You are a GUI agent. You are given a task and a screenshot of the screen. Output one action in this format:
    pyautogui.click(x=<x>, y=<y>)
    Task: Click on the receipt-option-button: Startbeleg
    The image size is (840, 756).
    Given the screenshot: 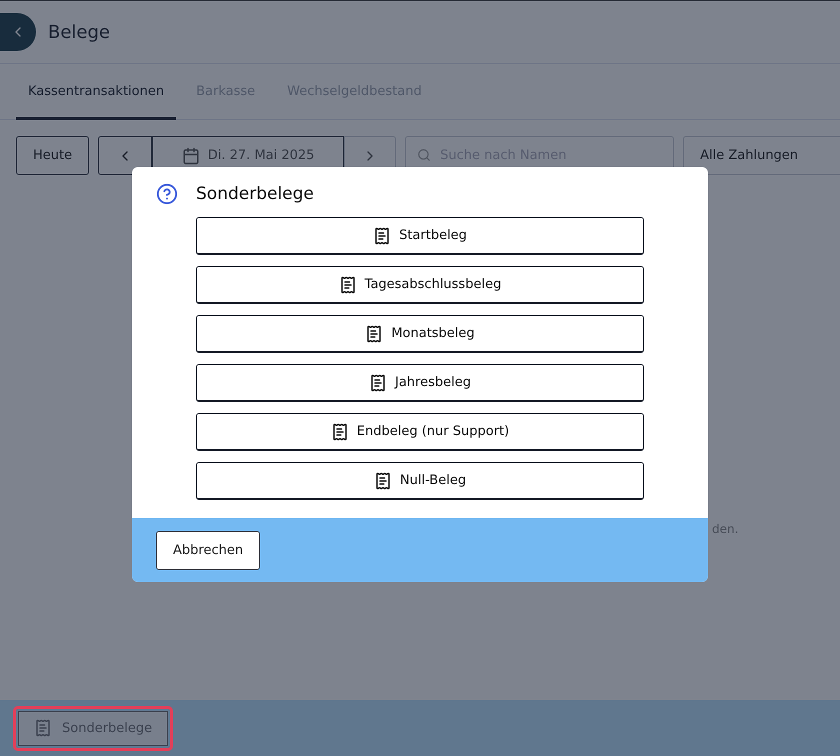 What is the action you would take?
    pyautogui.click(x=420, y=236)
    